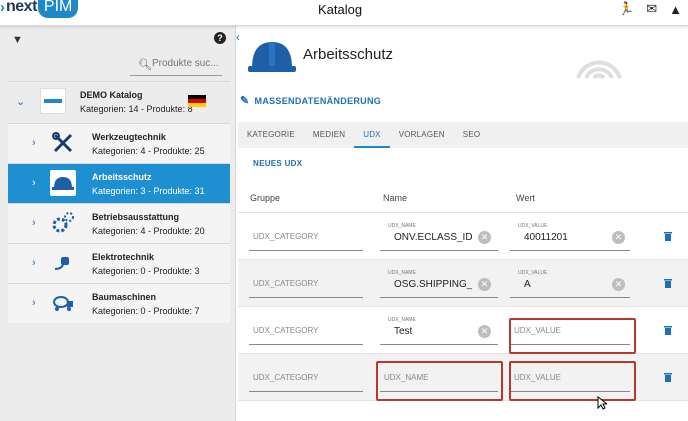 This screenshot has height=421, width=688. What do you see at coordinates (53, 101) in the screenshot?
I see `catalog-logo` at bounding box center [53, 101].